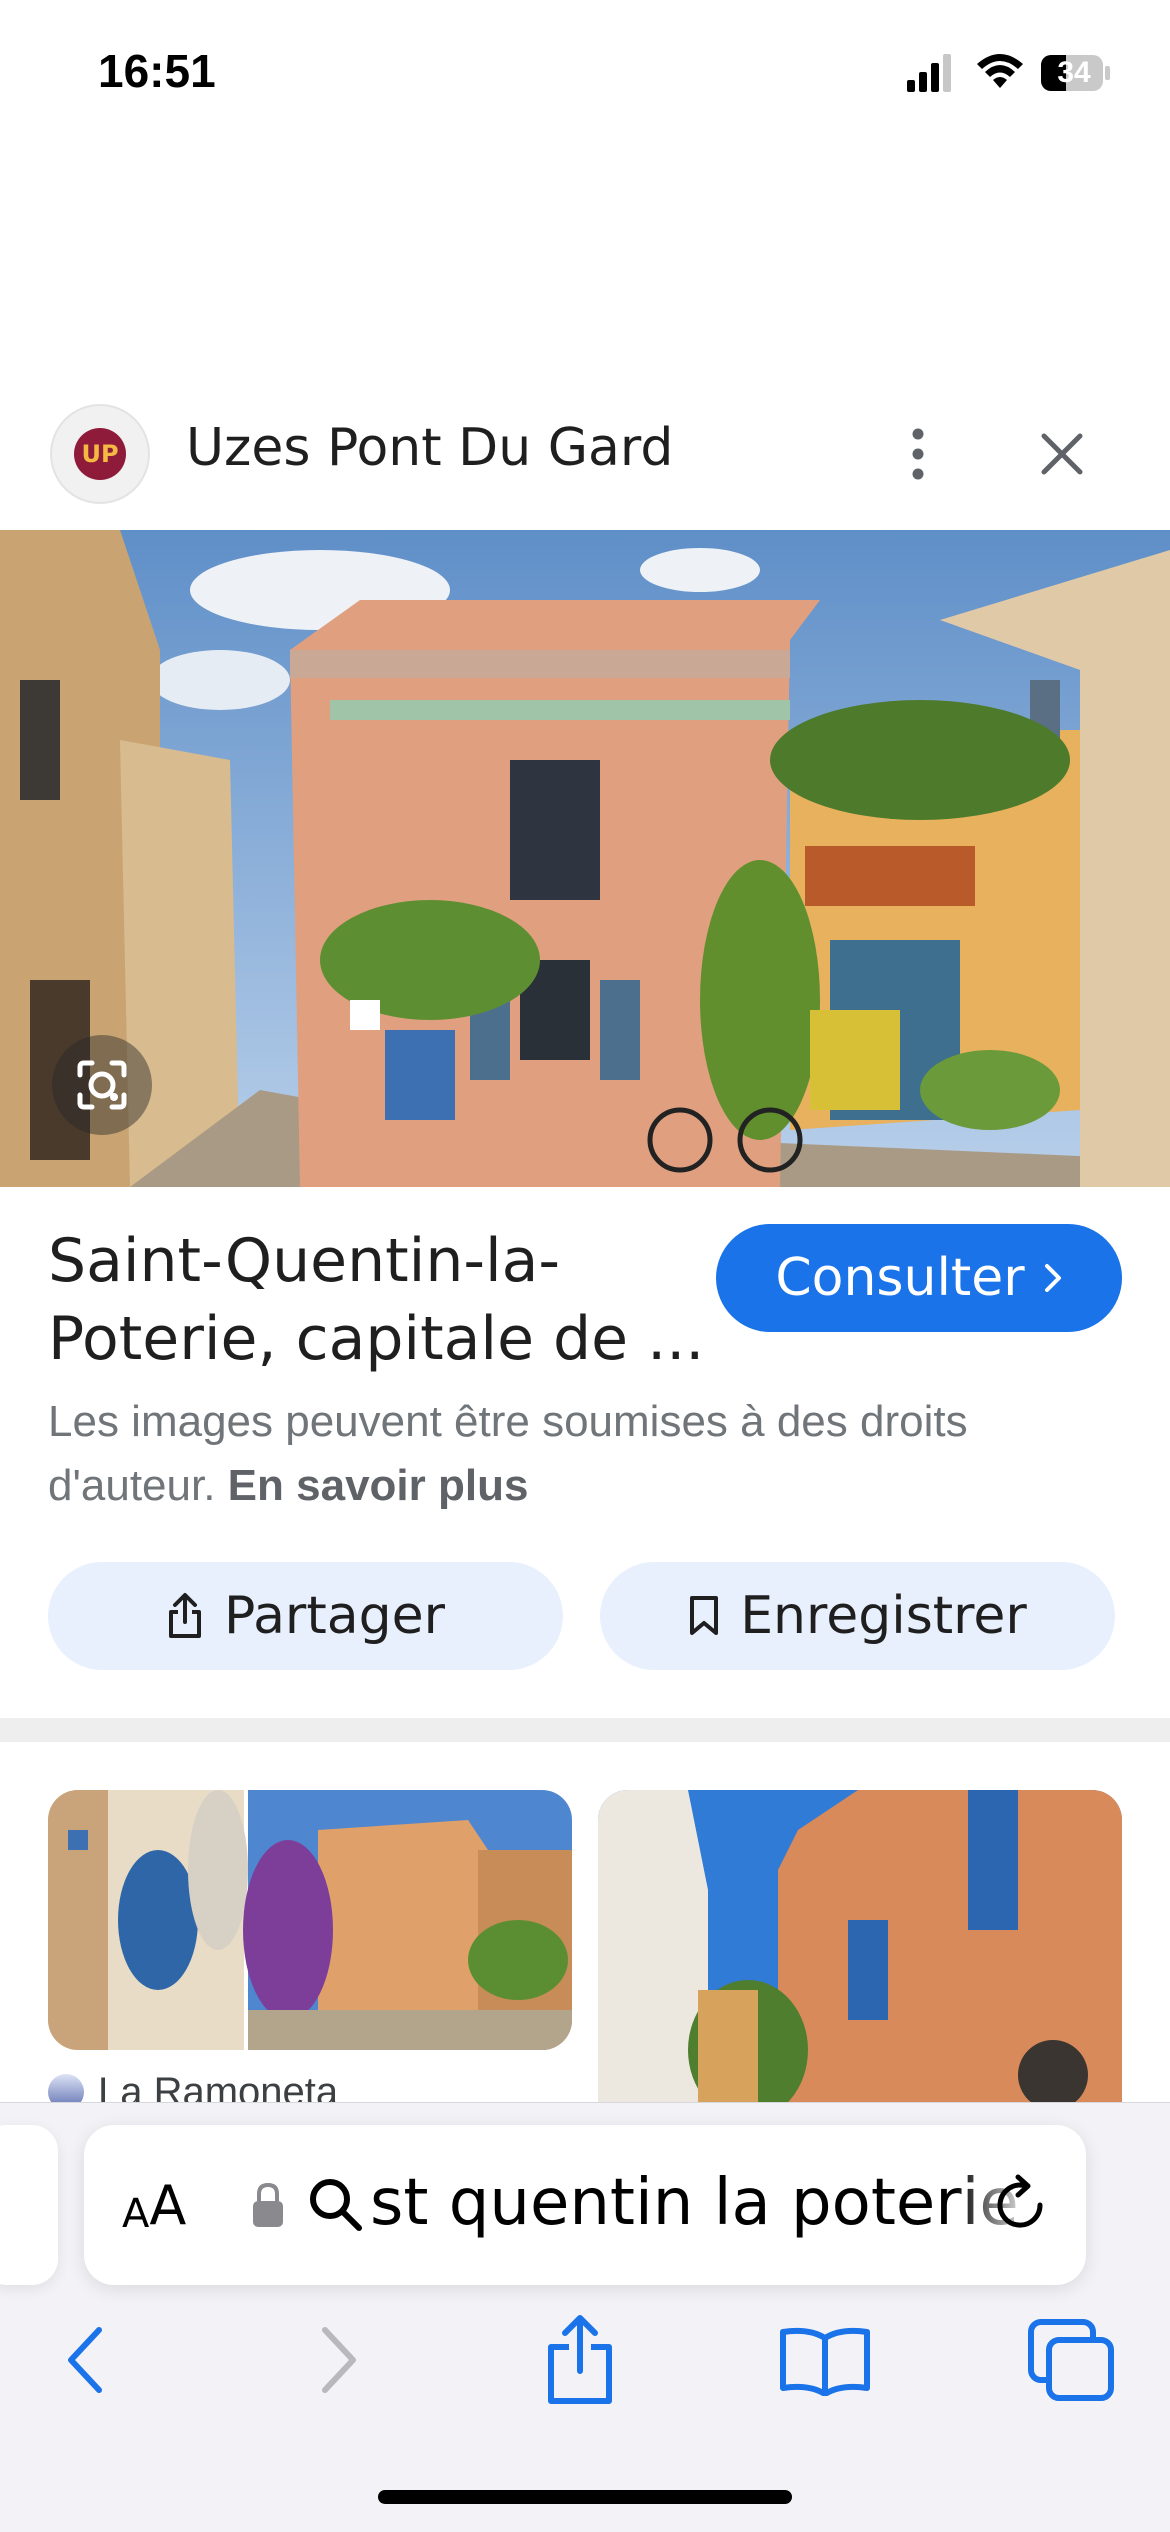  Describe the element at coordinates (704, 1615) in the screenshot. I see `bookmark-icon` at that location.